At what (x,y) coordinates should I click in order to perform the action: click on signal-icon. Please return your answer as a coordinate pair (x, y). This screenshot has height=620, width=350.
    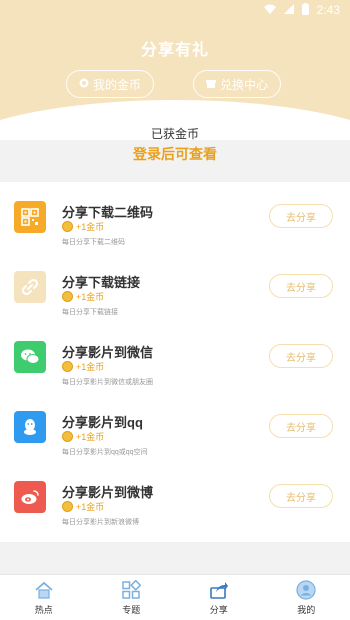
    Looking at the image, I should click on (288, 10).